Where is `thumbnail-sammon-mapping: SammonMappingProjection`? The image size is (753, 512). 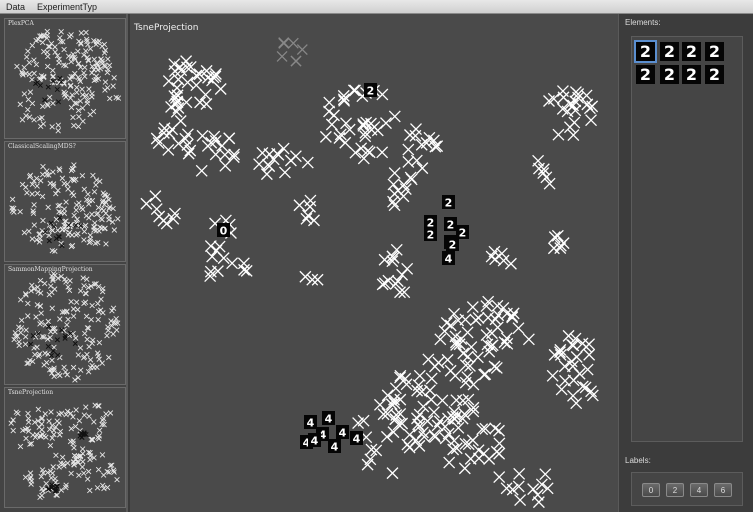 thumbnail-sammon-mapping: SammonMappingProjection is located at coordinates (65, 324).